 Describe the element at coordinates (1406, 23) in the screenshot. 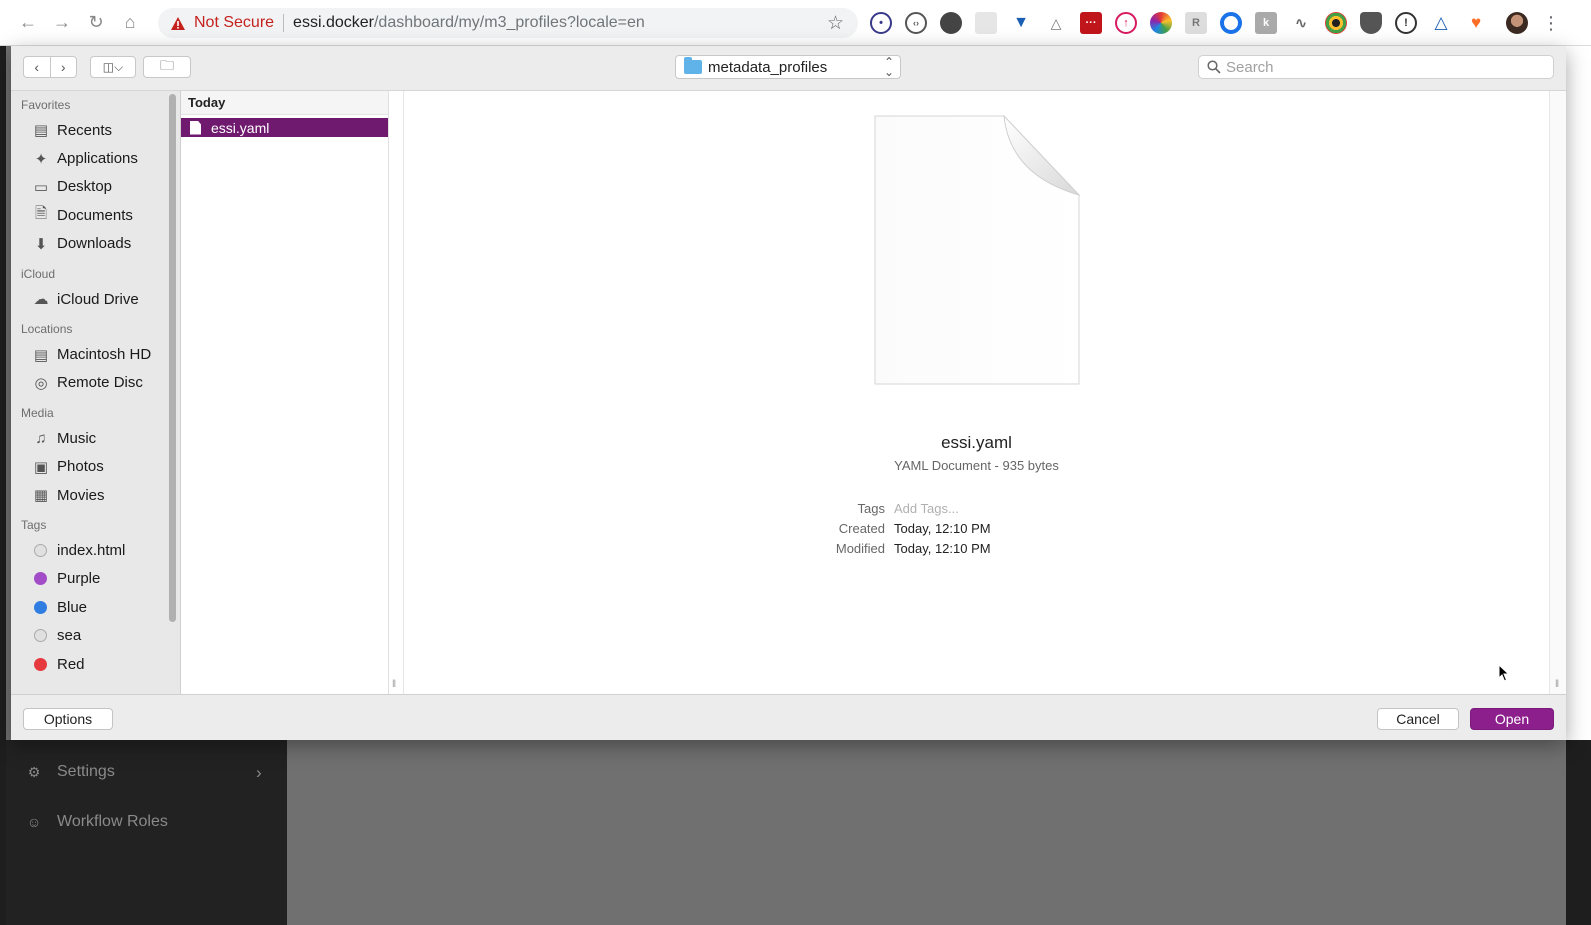

I see `extension-info-icon: !` at that location.